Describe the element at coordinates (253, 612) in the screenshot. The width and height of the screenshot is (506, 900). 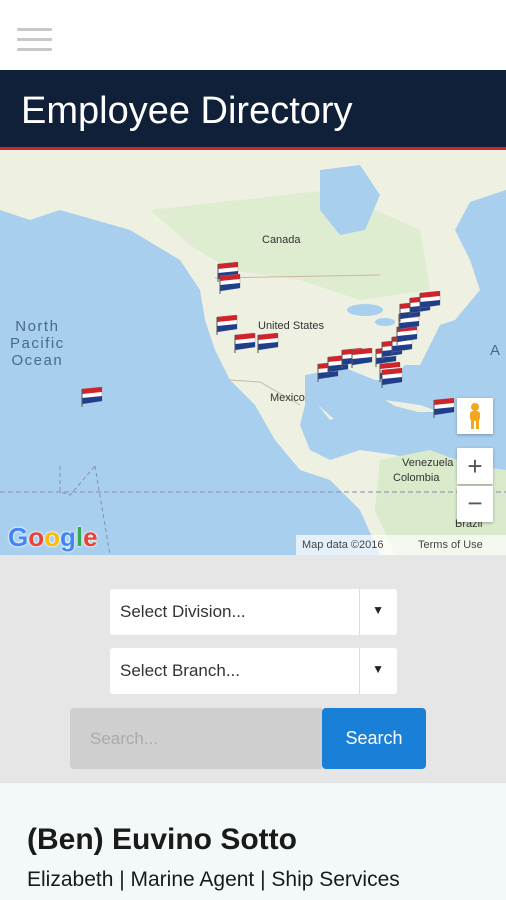
I see `division-select: Select Division... ▼` at that location.